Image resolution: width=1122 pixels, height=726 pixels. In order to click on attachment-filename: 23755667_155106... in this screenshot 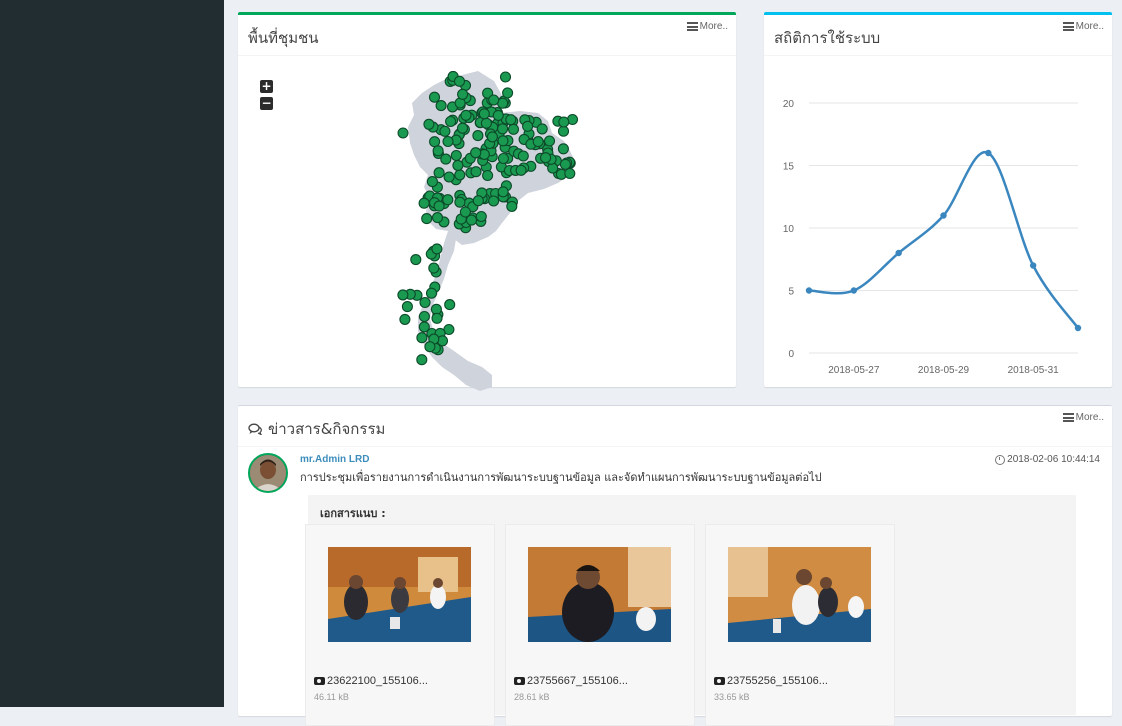, I will do `click(571, 681)`.